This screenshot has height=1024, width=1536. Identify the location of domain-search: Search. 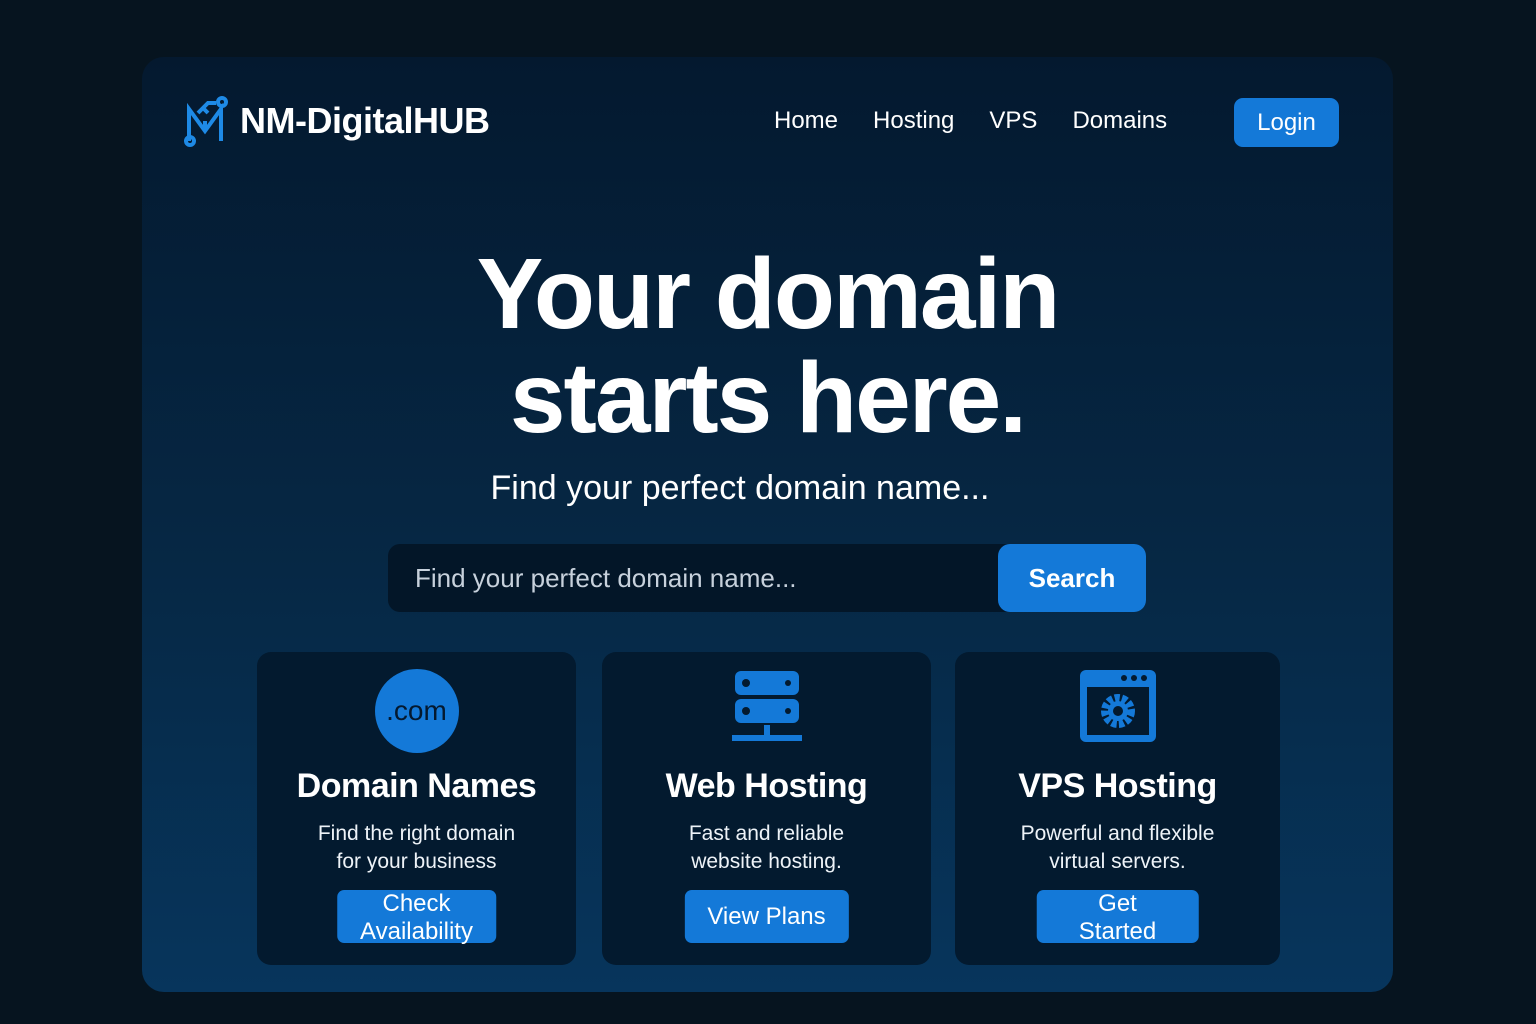
(767, 578).